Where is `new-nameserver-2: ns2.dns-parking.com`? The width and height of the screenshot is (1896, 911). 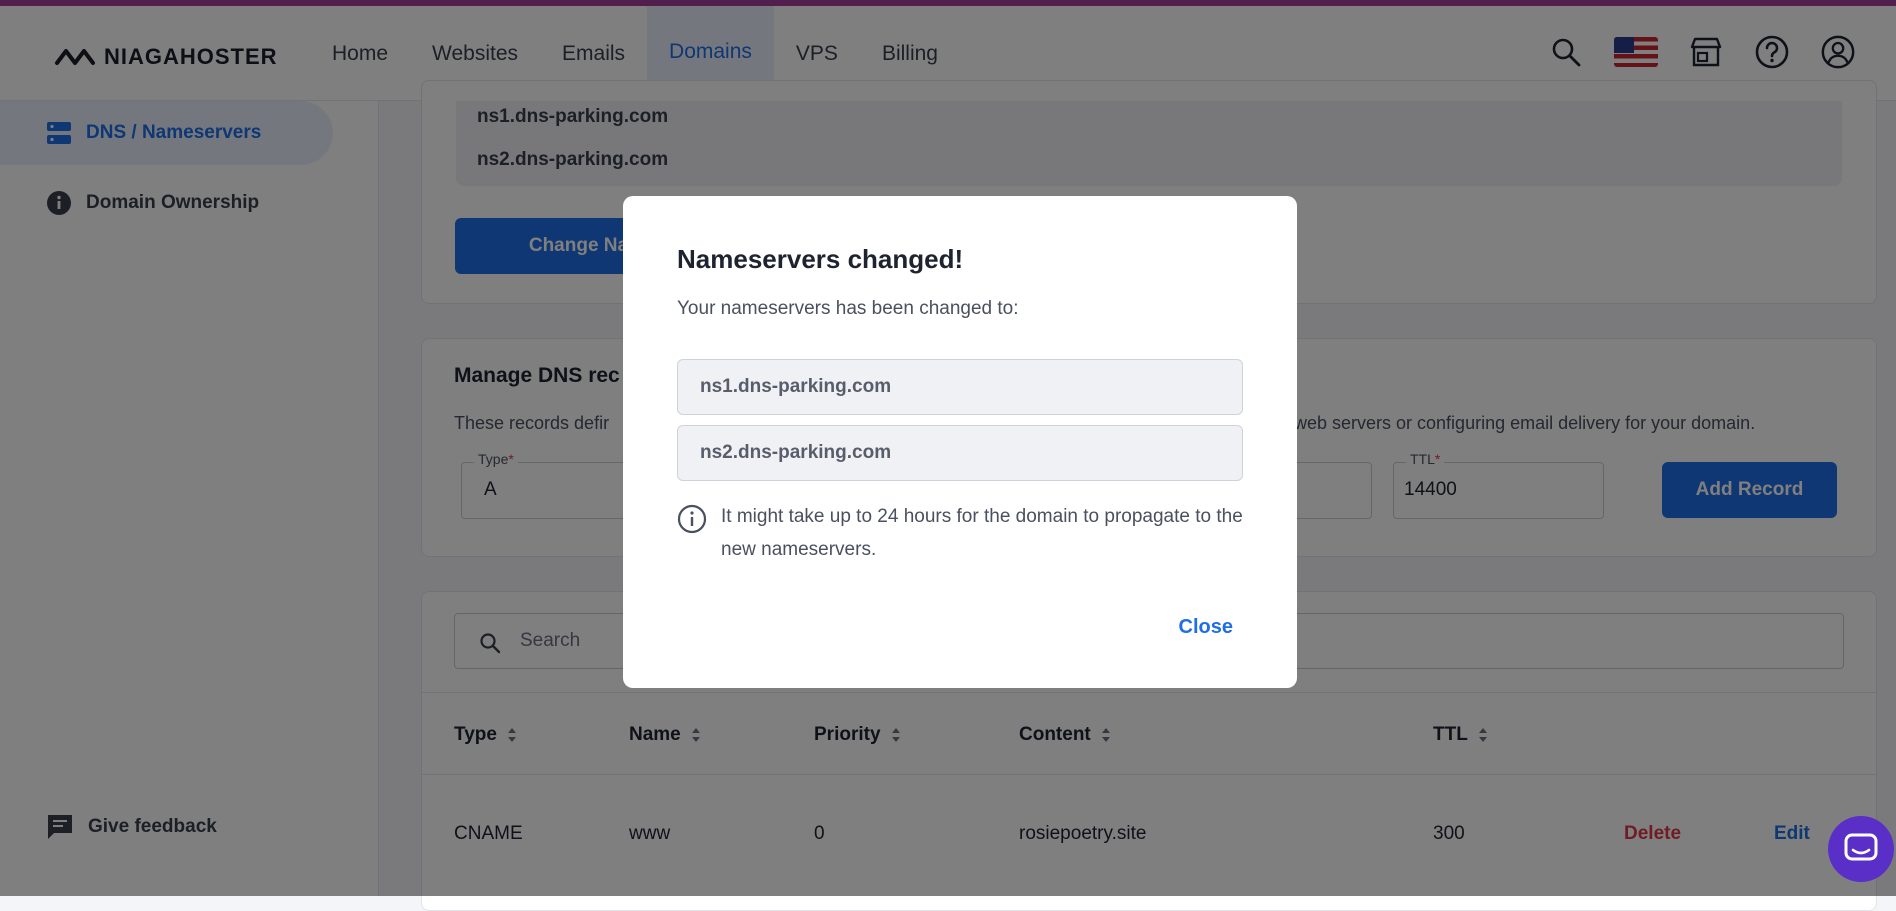 new-nameserver-2: ns2.dns-parking.com is located at coordinates (960, 453).